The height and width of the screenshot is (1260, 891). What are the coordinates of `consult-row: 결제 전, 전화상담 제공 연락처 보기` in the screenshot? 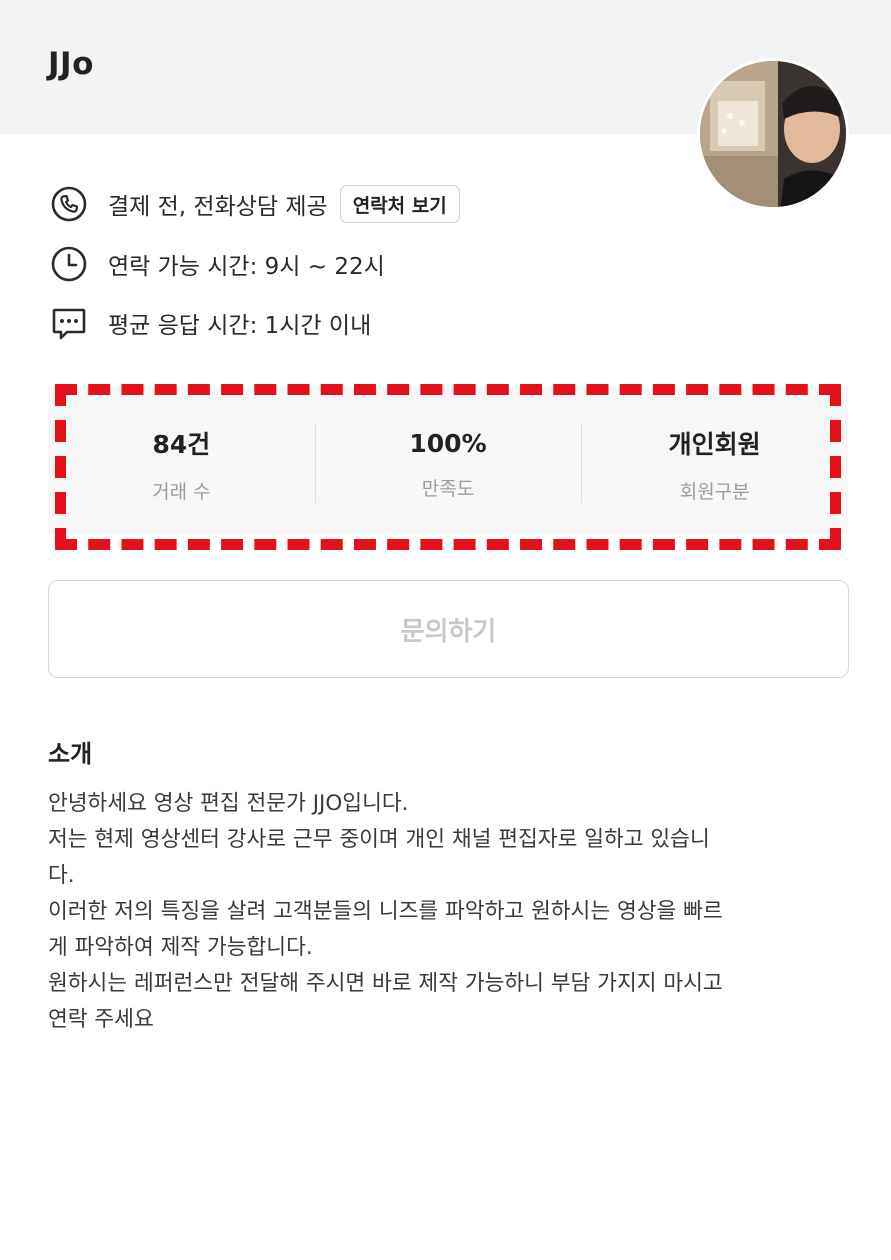 It's located at (255, 204).